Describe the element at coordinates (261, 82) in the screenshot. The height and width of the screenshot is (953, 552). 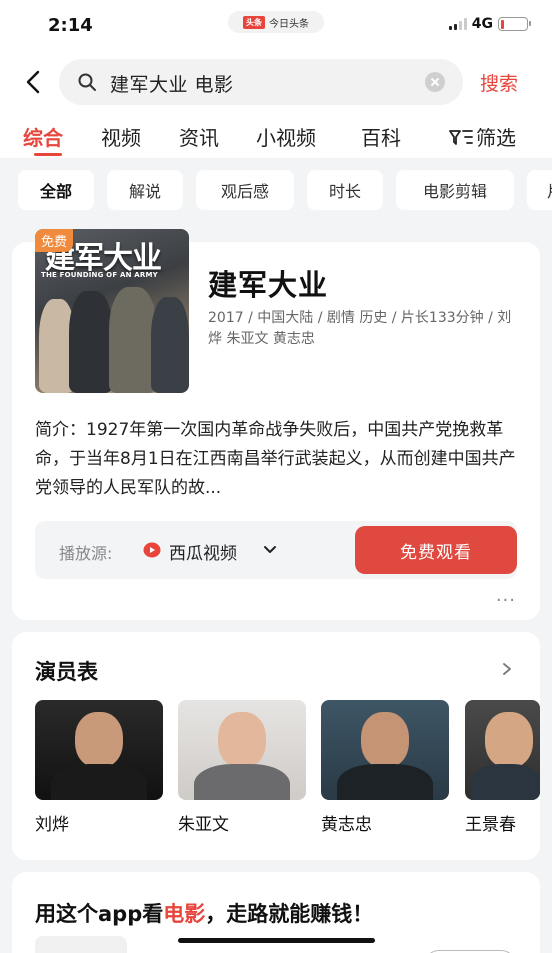
I see `search-input: 建军大业 电影` at that location.